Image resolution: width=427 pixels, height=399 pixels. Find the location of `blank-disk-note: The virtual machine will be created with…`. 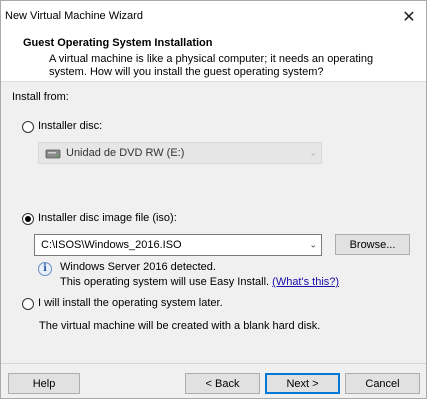

blank-disk-note: The virtual machine will be created with… is located at coordinates (180, 326).